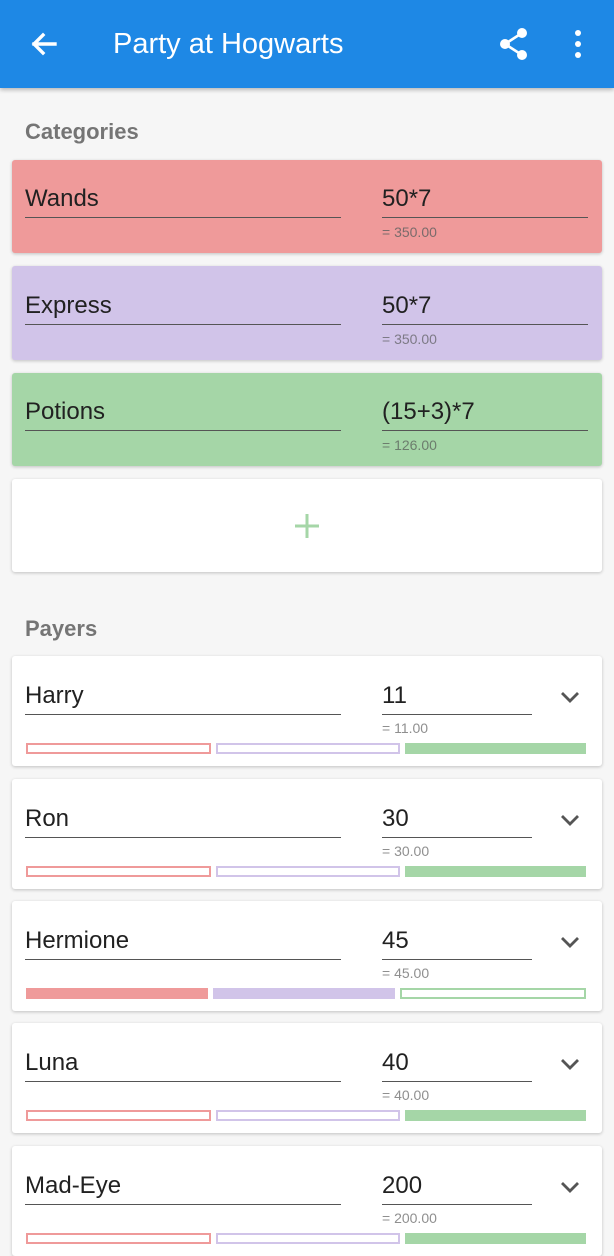 The image size is (614, 1256). I want to click on payer-result: = 40.00, so click(406, 1095).